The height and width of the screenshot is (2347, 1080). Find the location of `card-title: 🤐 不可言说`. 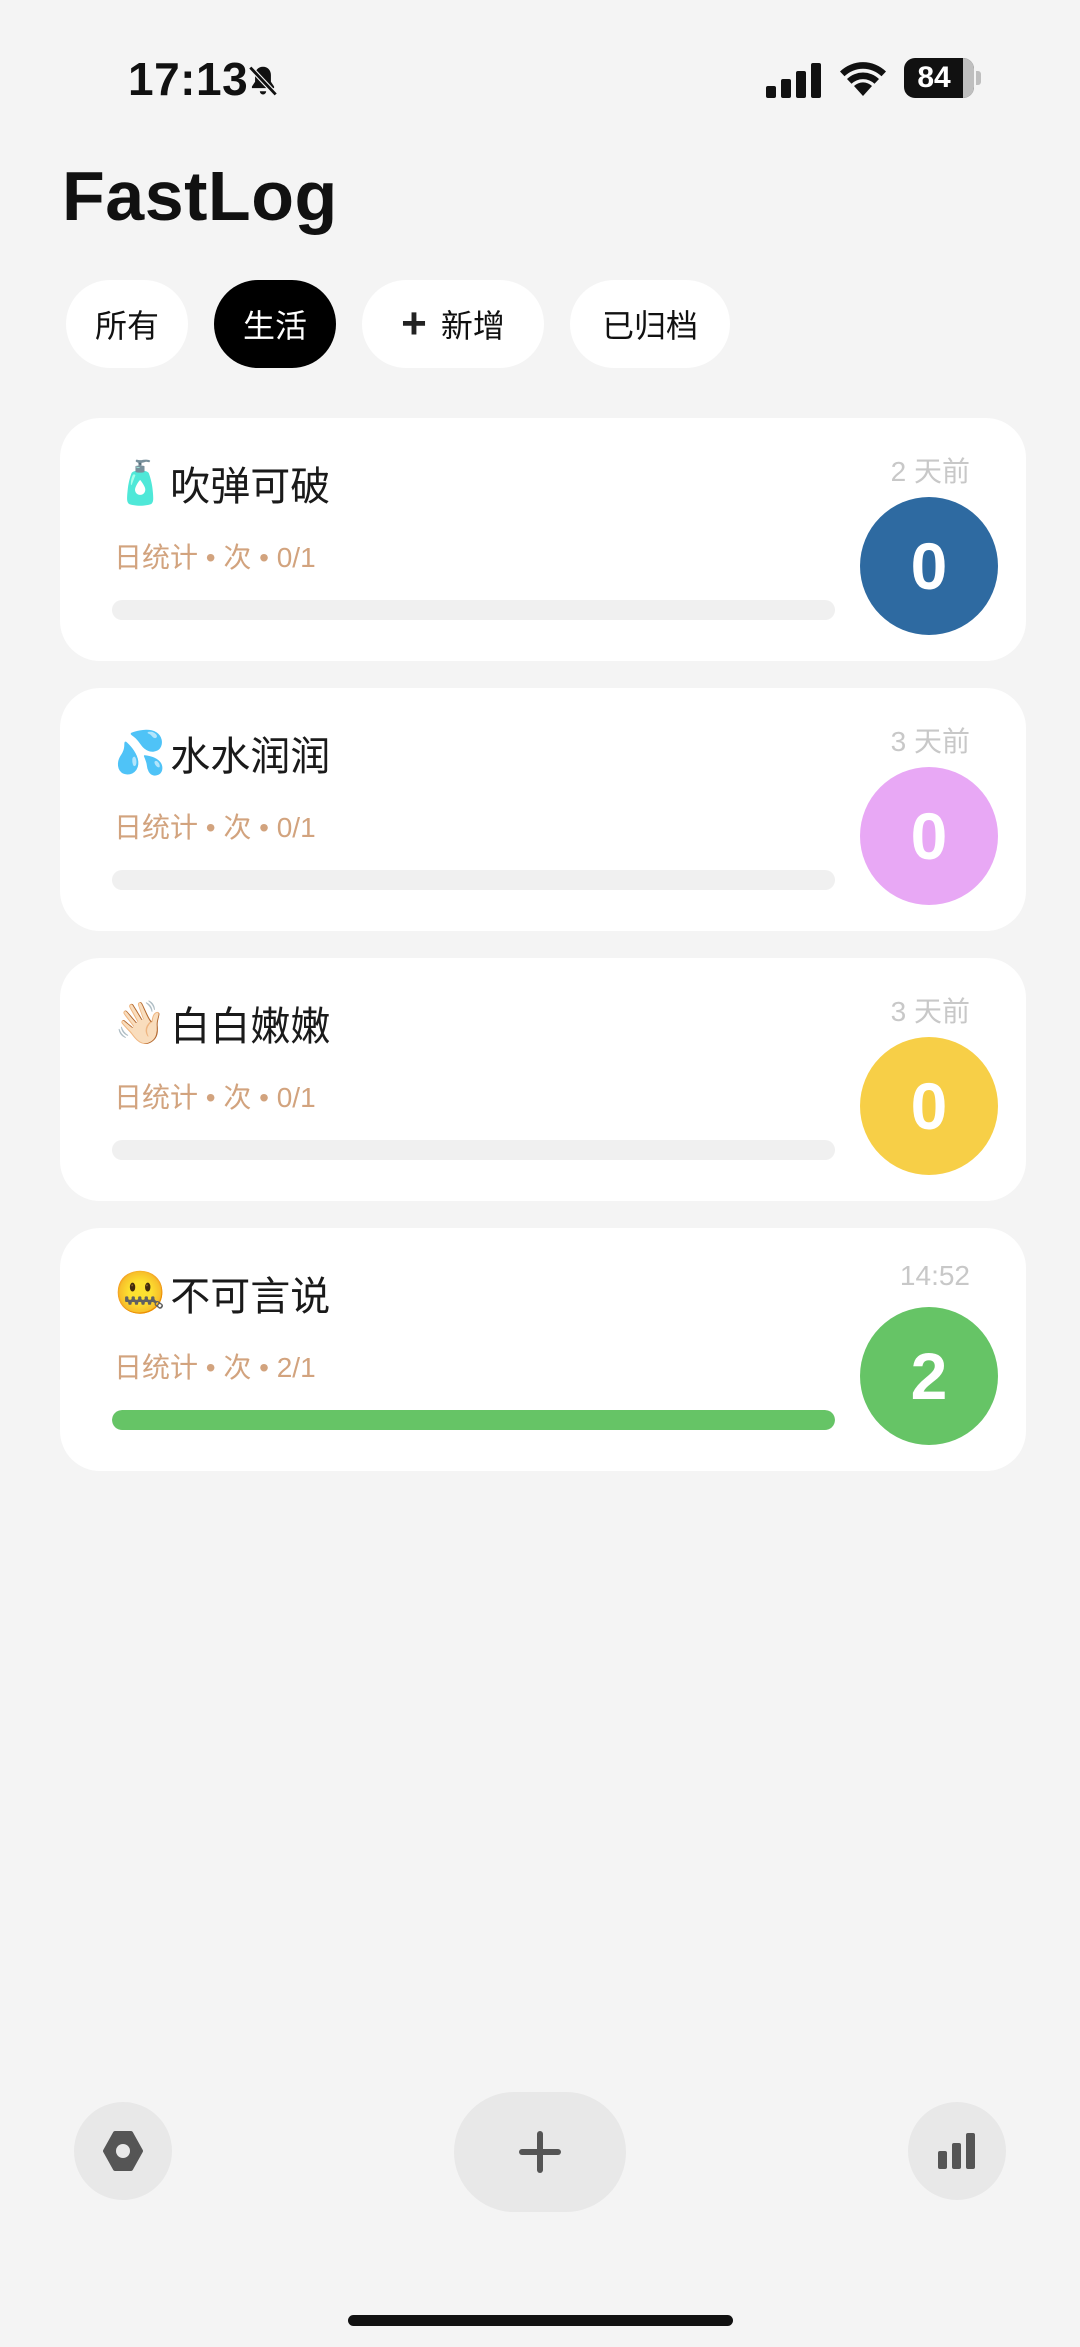

card-title: 🤐 不可言说 is located at coordinates (222, 1293).